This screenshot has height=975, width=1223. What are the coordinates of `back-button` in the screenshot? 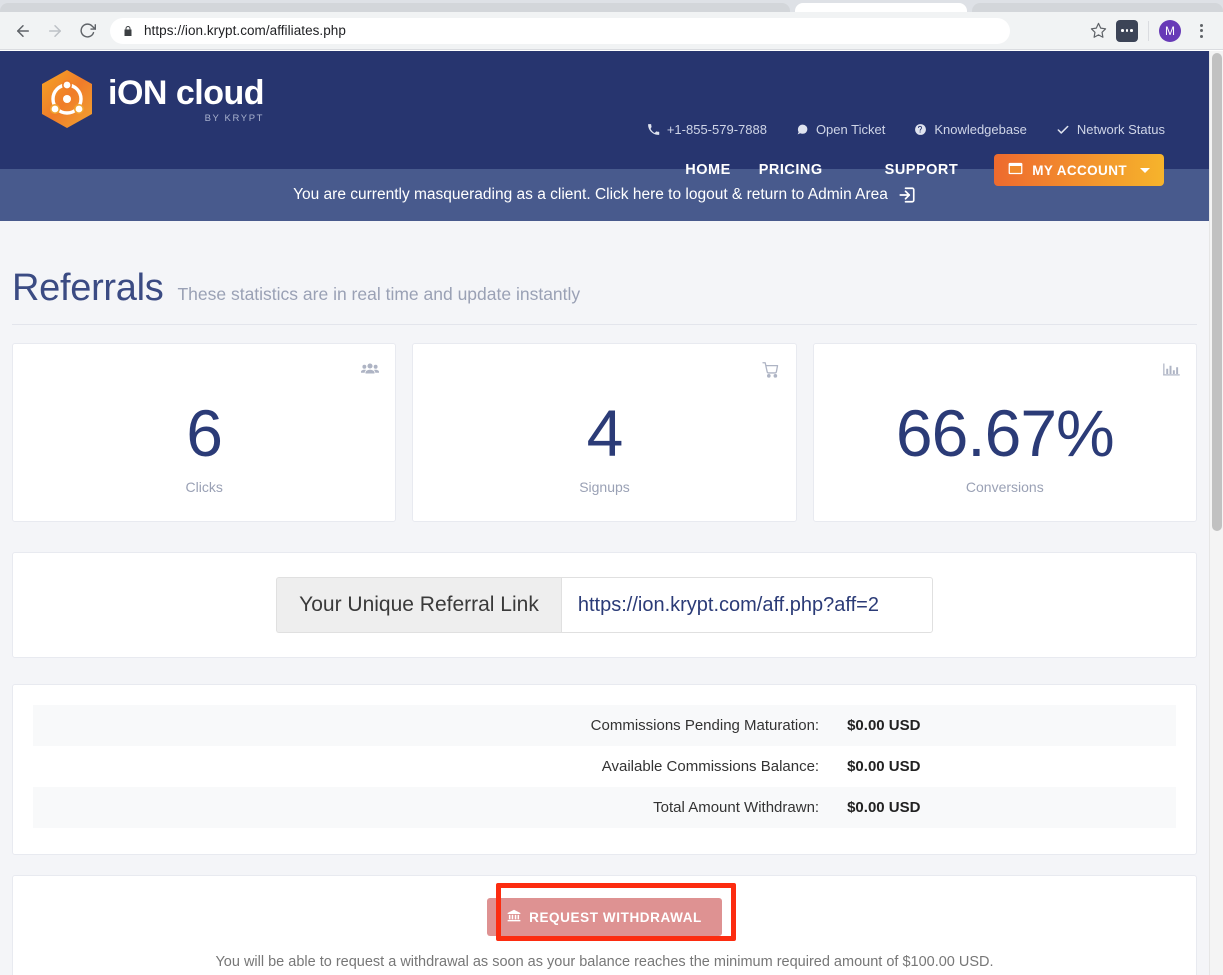 It's located at (23, 31).